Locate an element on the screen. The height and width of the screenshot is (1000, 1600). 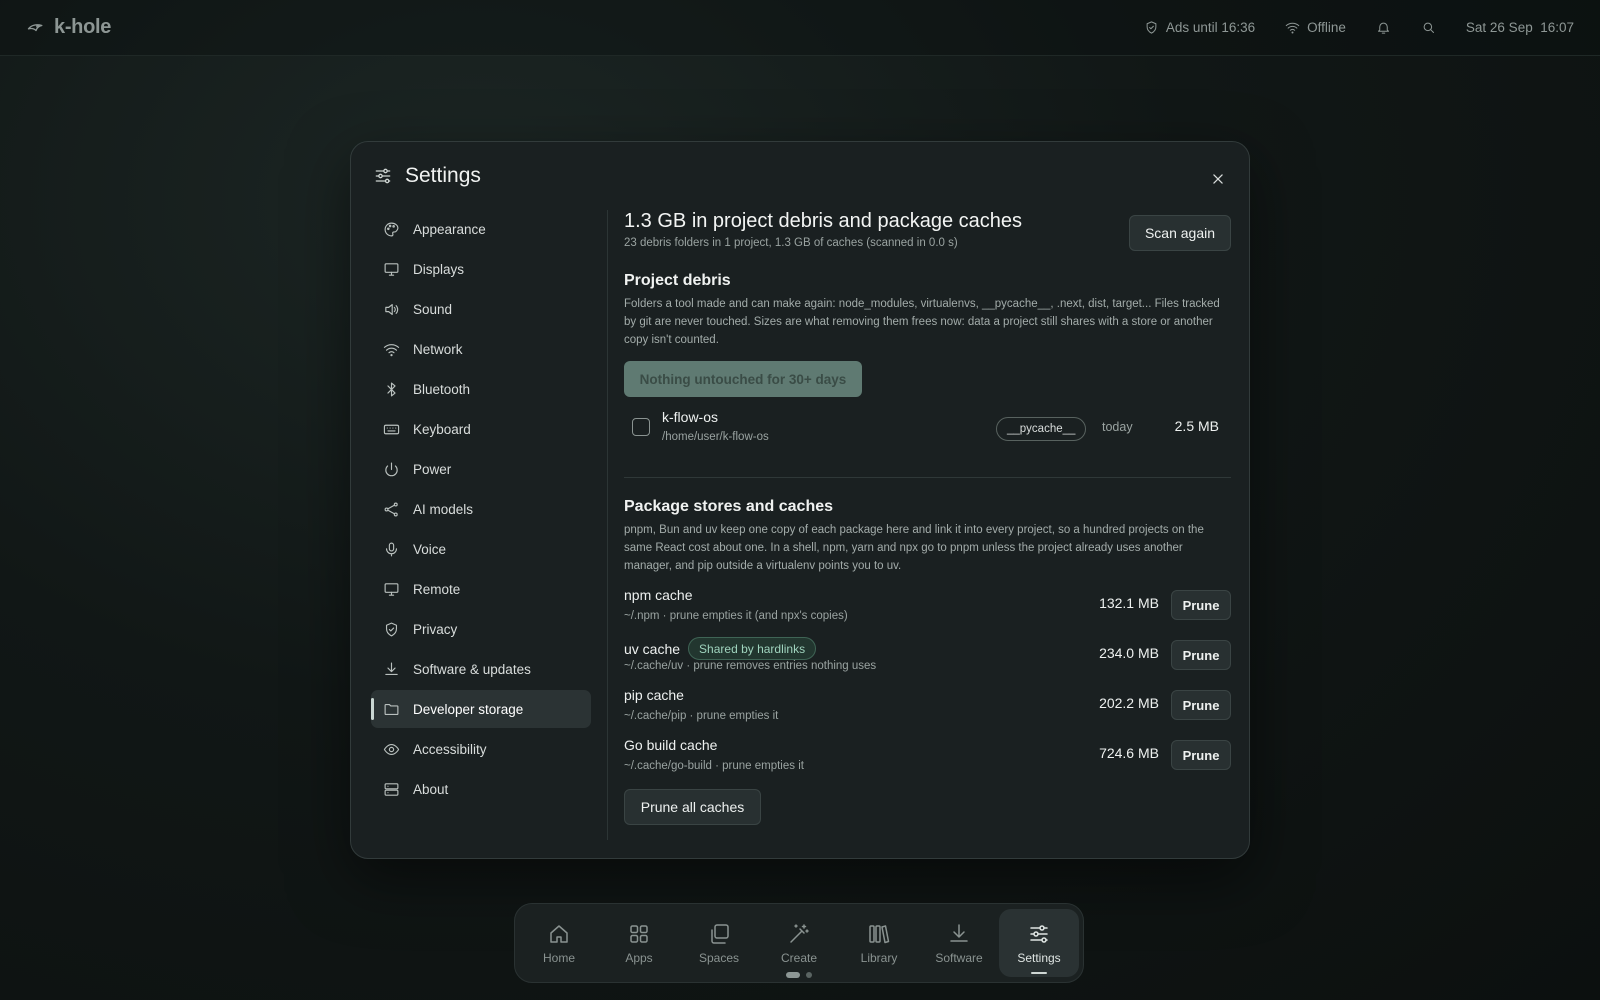
sidebar-item-label: Sound is located at coordinates (433, 309).